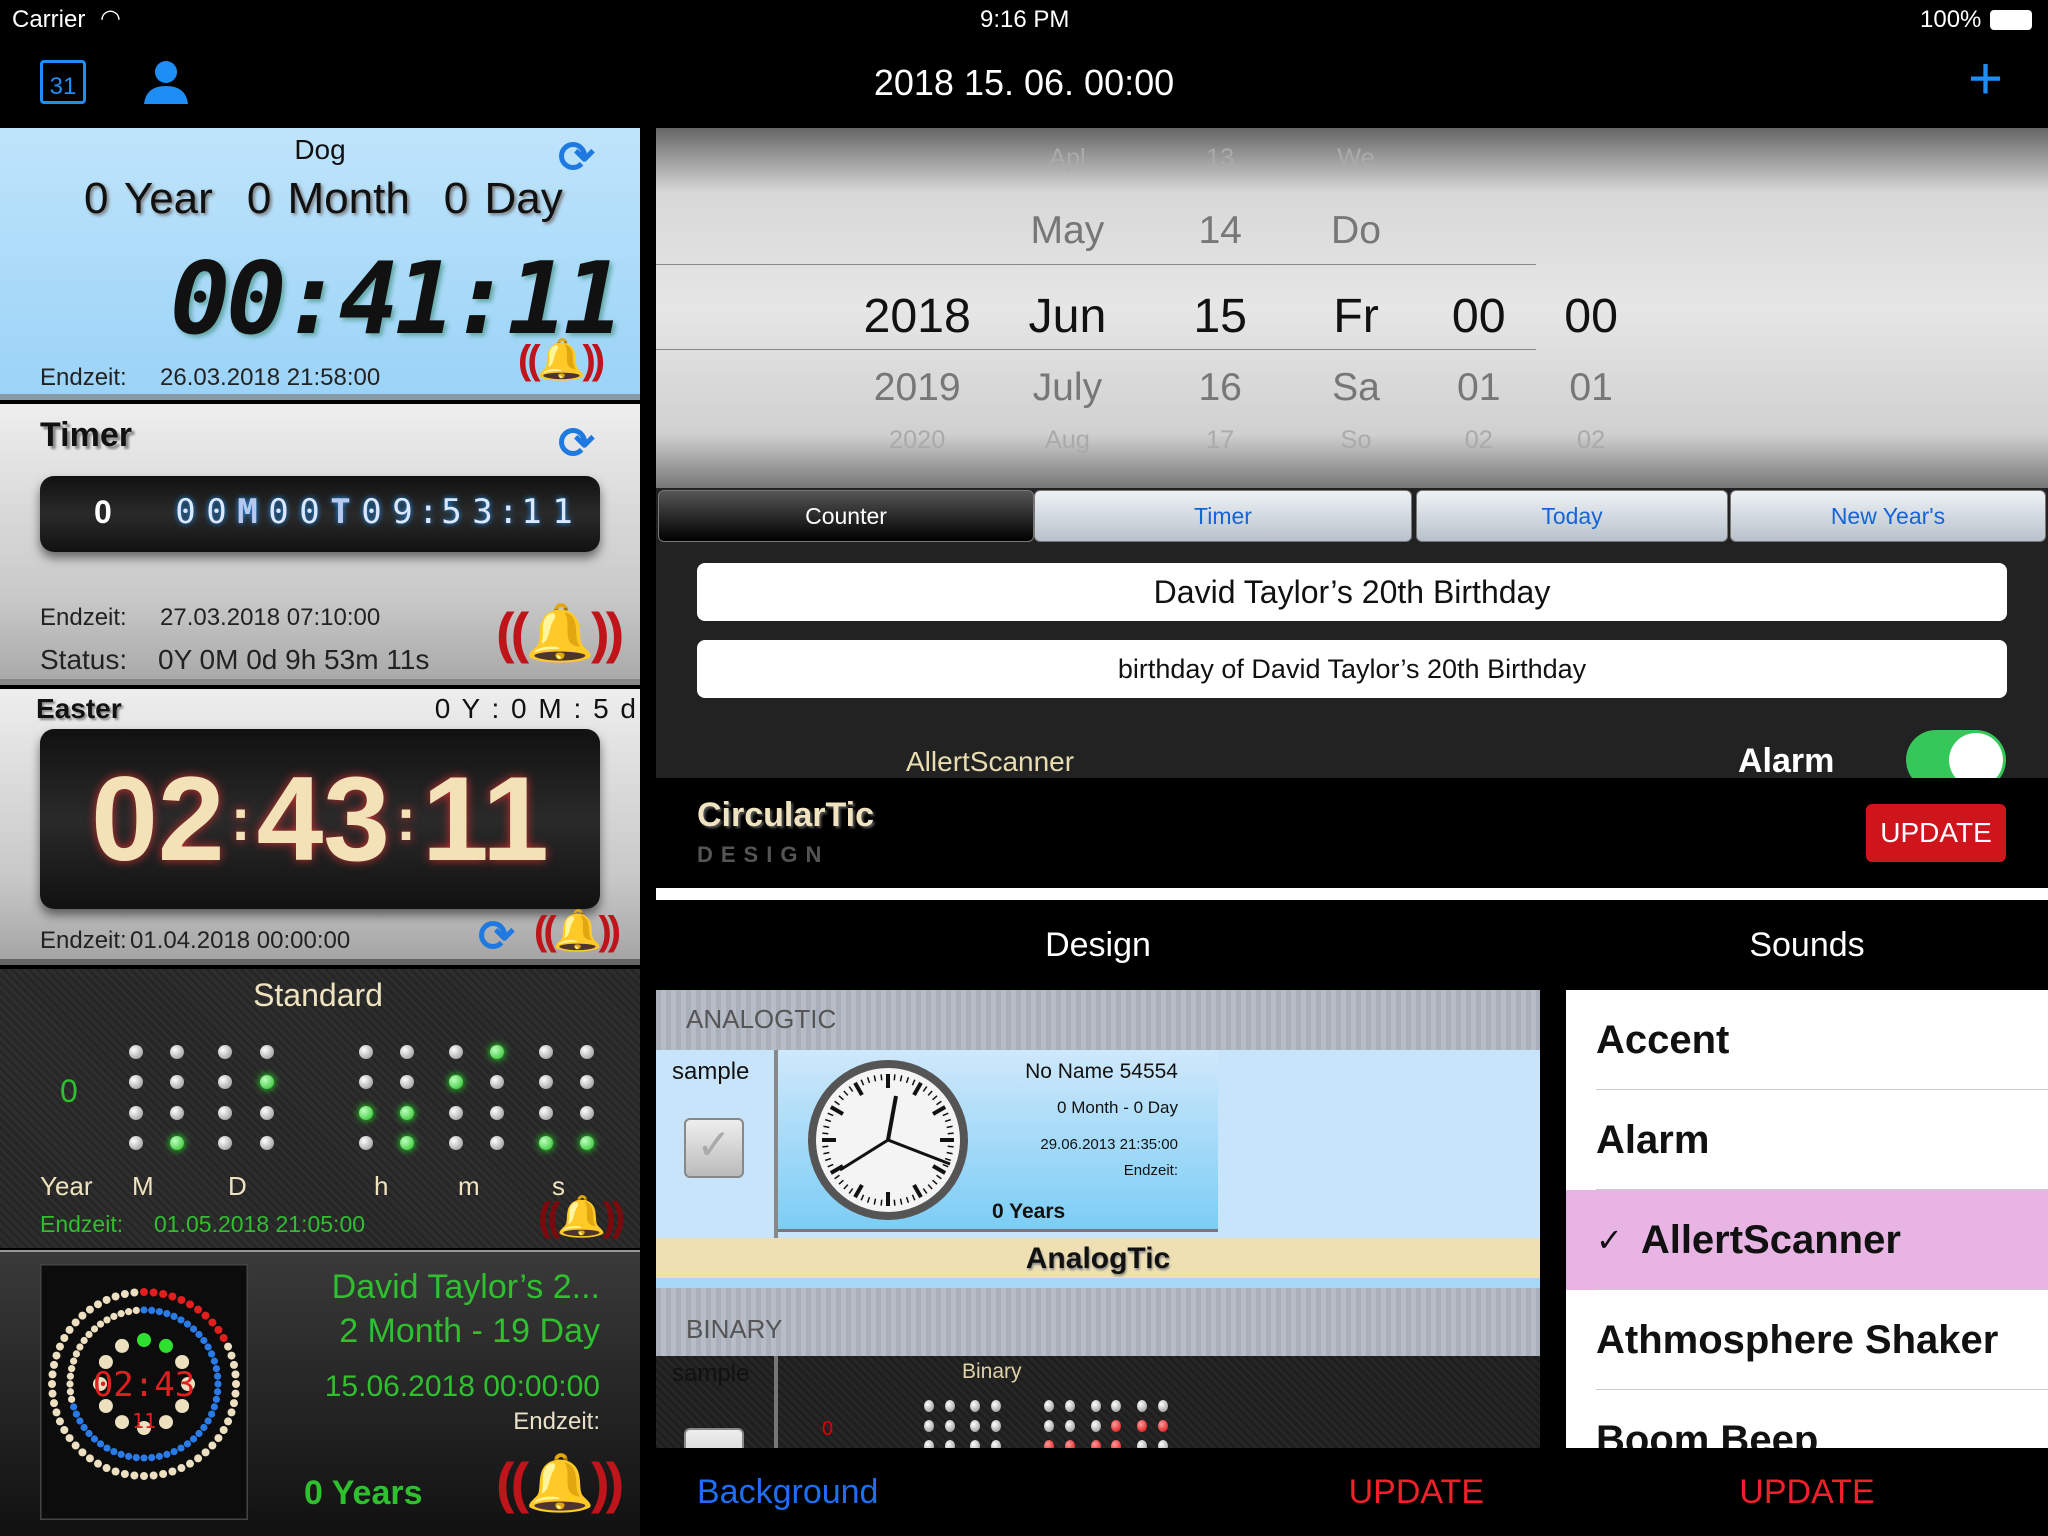  I want to click on sound-item-label: AllertScanner, so click(1770, 1239).